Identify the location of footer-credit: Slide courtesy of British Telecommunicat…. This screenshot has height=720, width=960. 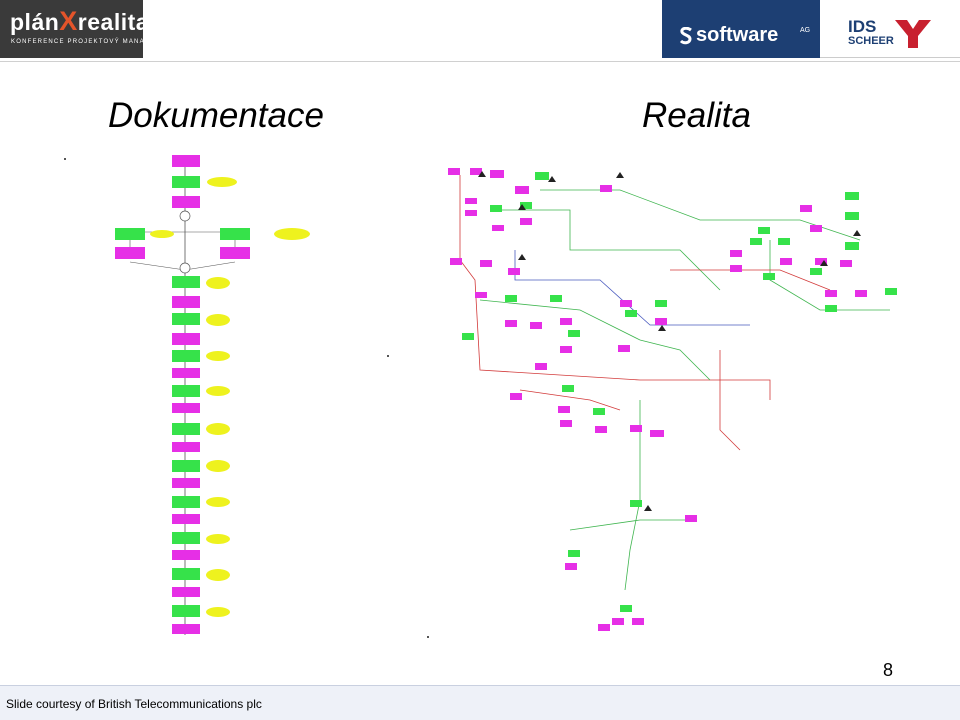
(134, 704).